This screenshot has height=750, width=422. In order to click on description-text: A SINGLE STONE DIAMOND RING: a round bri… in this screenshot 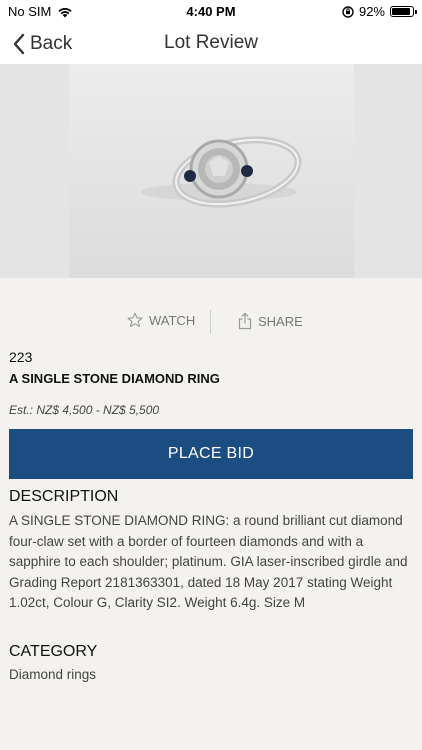, I will do `click(208, 561)`.